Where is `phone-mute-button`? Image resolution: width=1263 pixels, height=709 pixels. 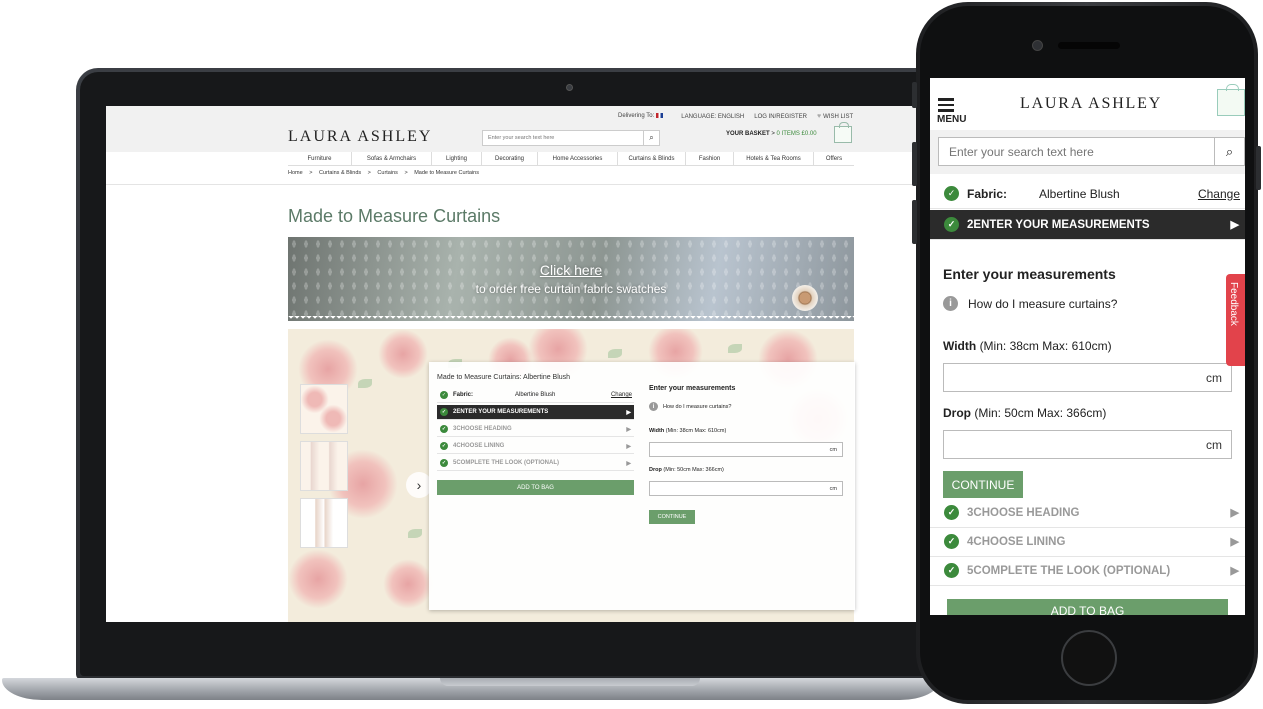 phone-mute-button is located at coordinates (914, 95).